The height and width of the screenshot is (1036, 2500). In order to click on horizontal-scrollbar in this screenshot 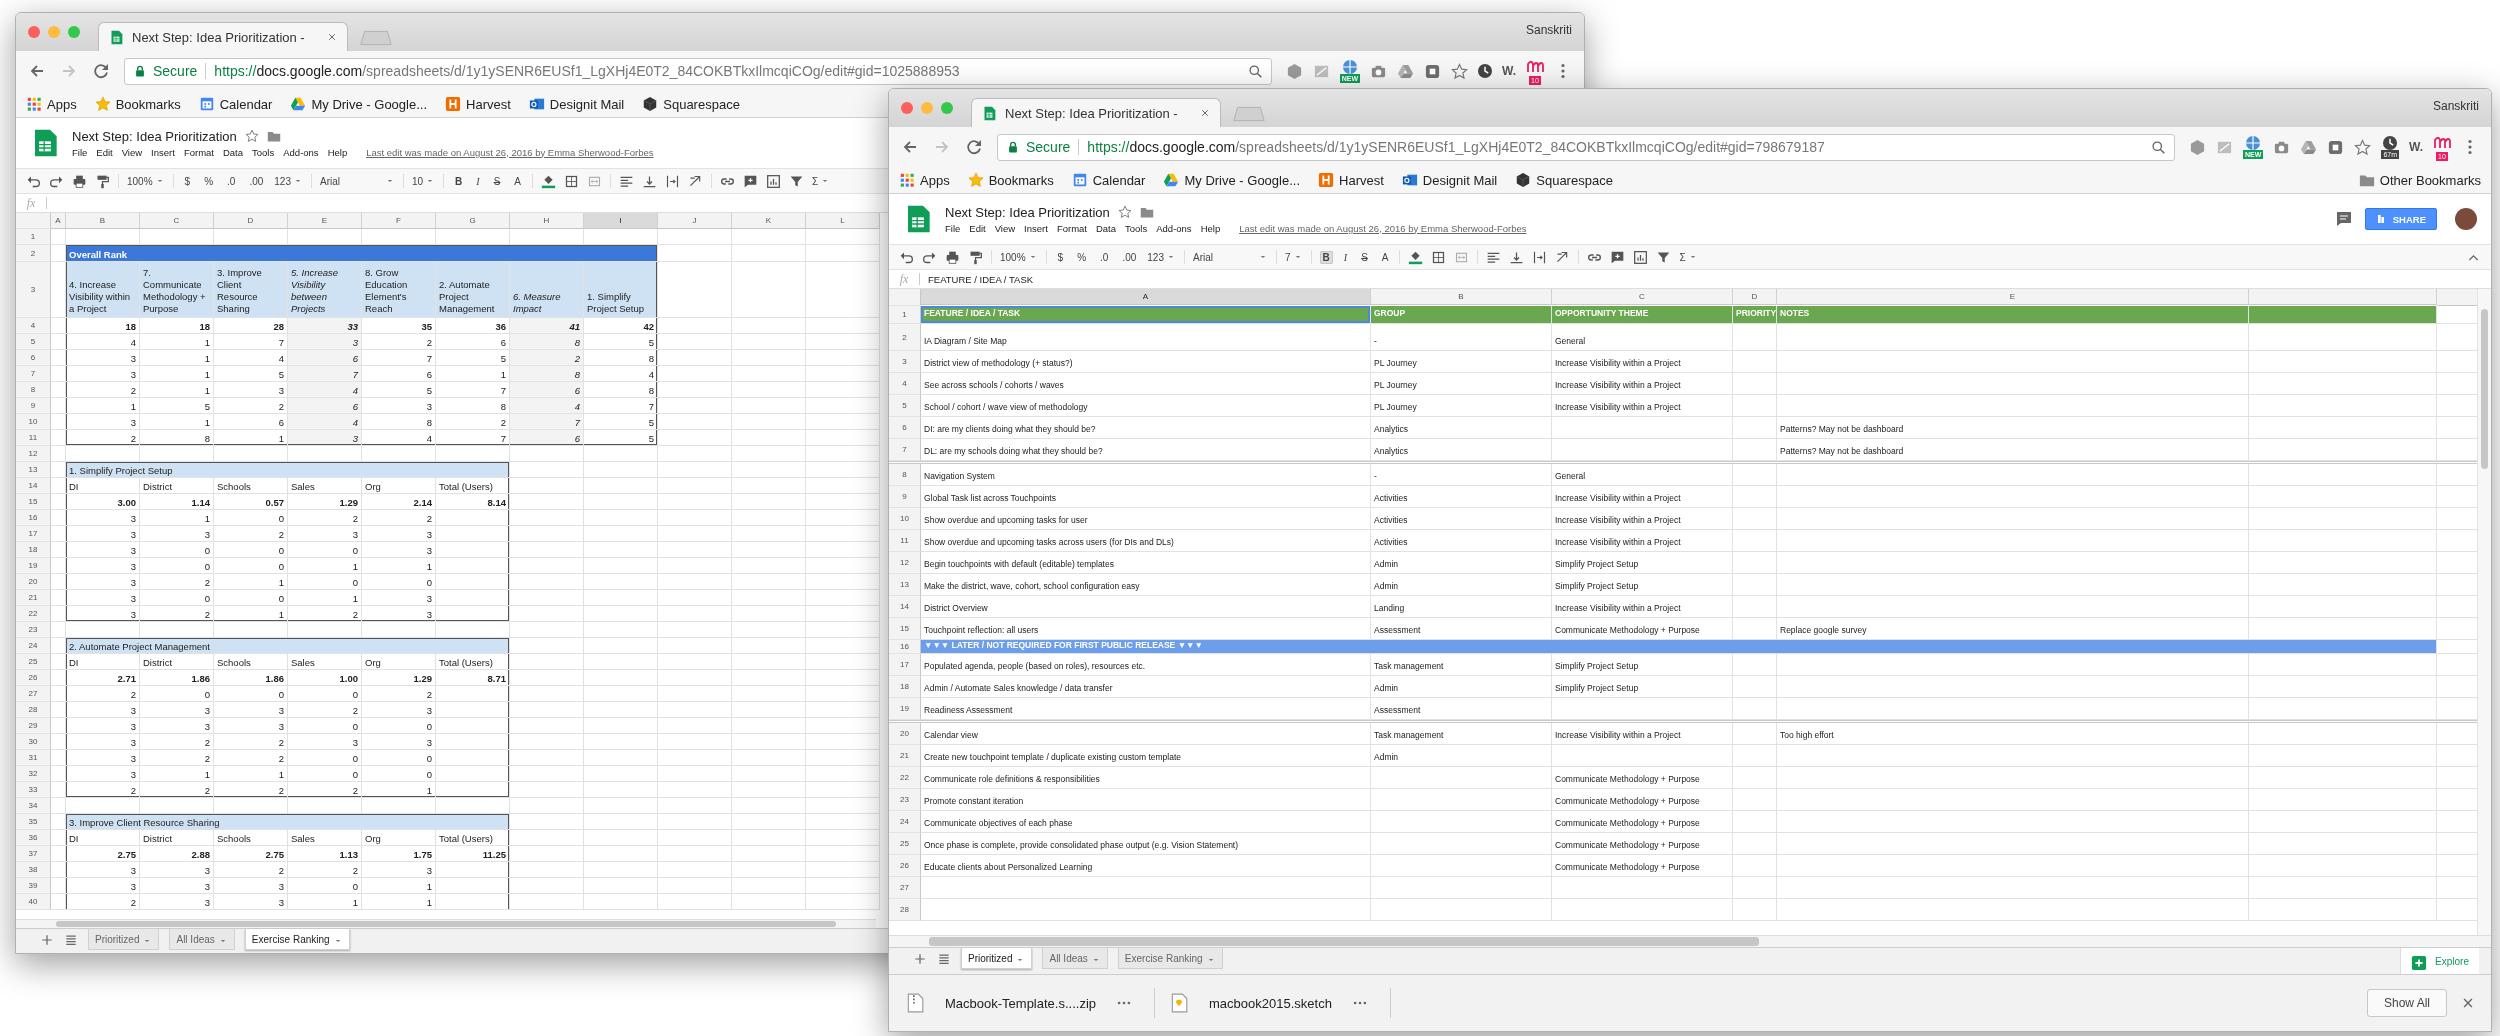, I will do `click(446, 923)`.